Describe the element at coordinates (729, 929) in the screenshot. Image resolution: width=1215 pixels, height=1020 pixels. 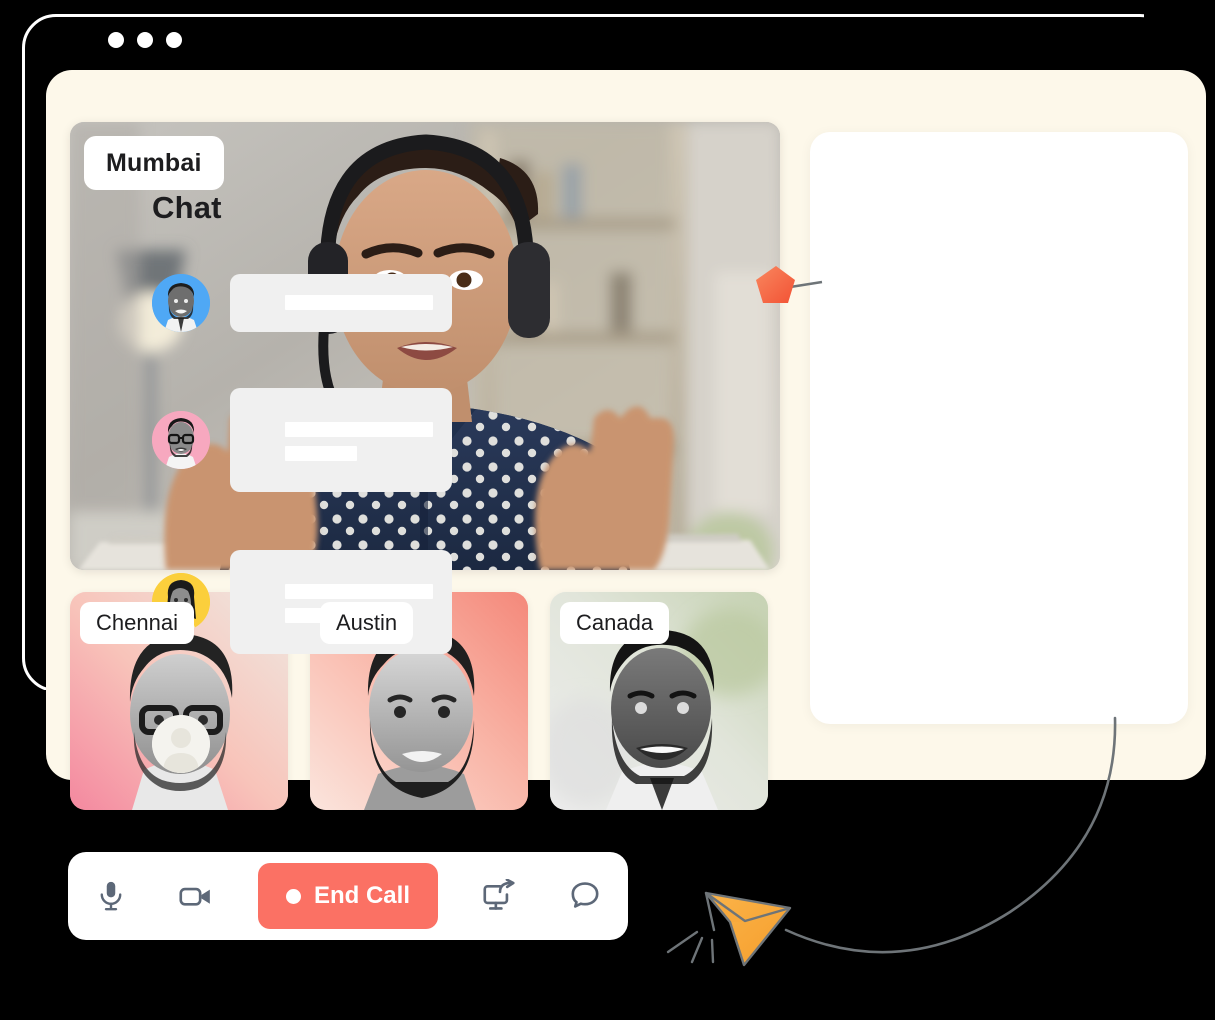
I see `paper-plane` at that location.